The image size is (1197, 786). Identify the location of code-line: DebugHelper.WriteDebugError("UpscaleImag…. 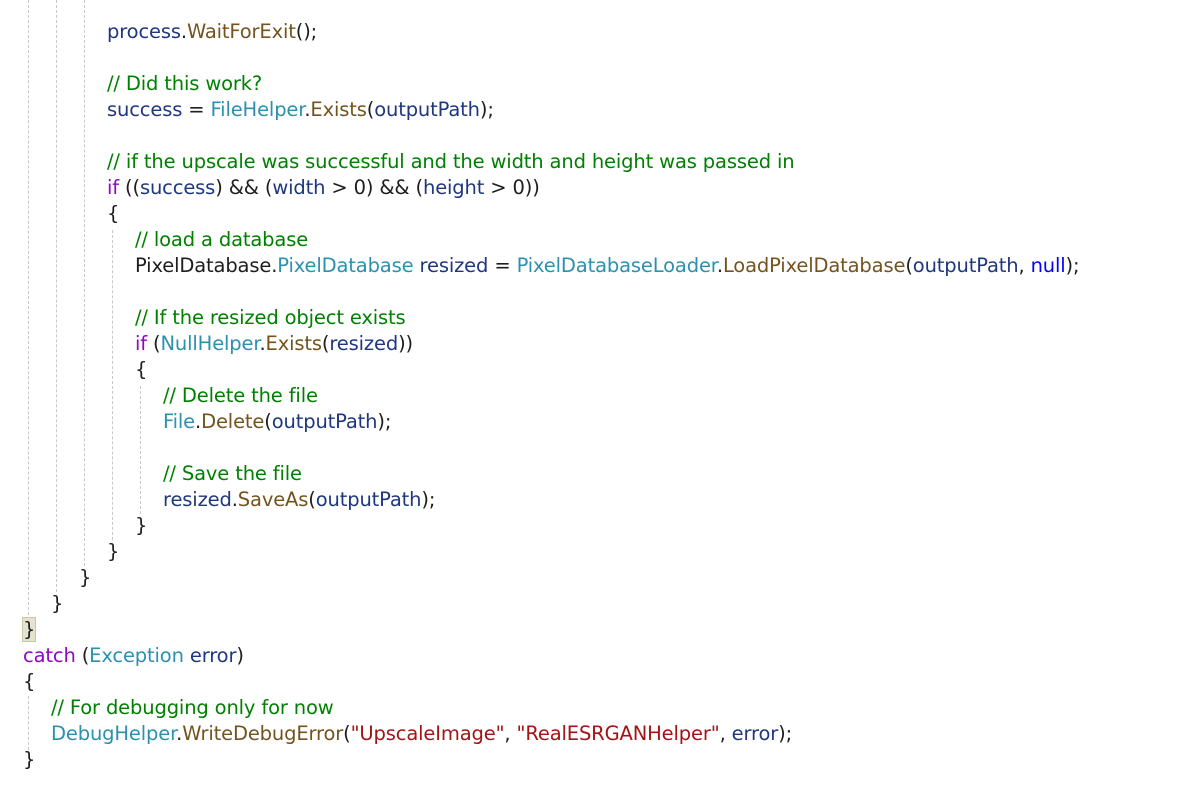
(421, 734).